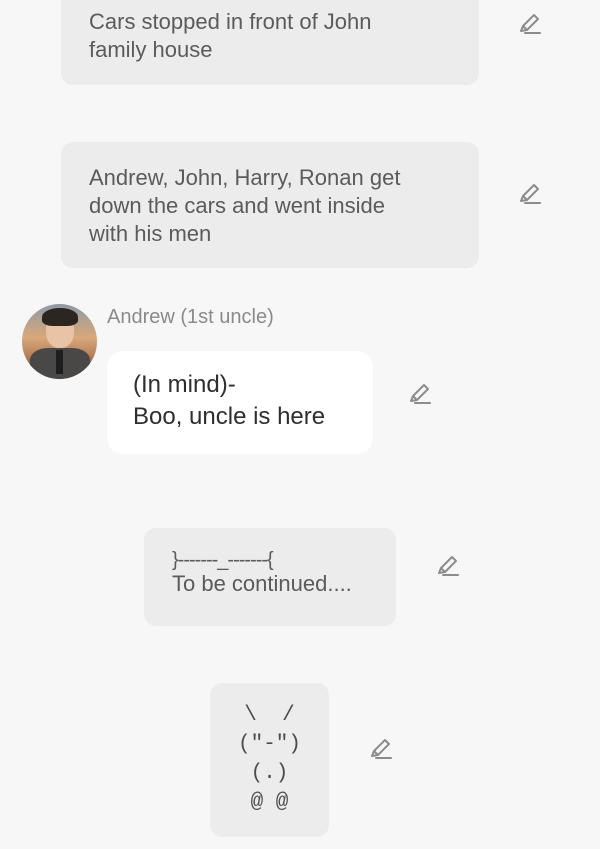 The width and height of the screenshot is (600, 849). I want to click on dialogue-line: (In mind)-, so click(184, 384).